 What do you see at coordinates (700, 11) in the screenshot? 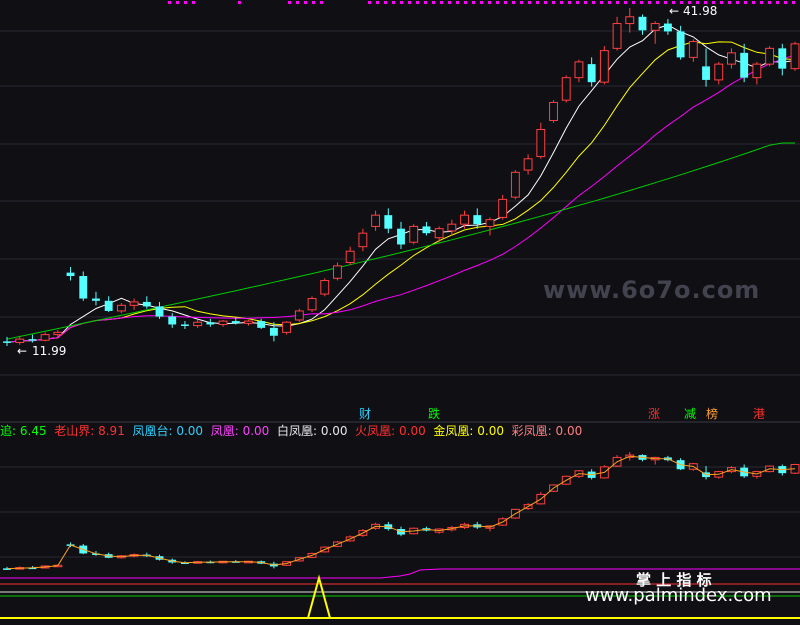
I see `high-price-label: 41.98` at bounding box center [700, 11].